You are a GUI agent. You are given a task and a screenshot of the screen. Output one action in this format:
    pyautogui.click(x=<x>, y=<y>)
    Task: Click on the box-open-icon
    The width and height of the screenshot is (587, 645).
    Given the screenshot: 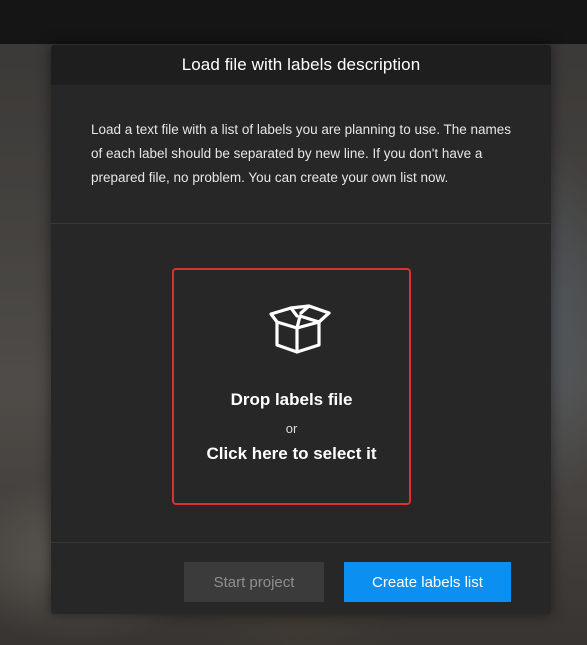 What is the action you would take?
    pyautogui.click(x=300, y=329)
    